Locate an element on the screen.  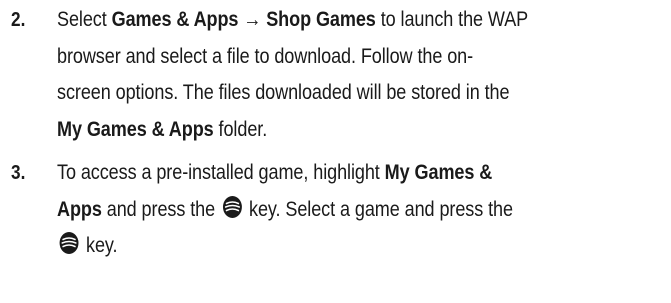
text-run: key. Select a game and press the is located at coordinates (378, 209).